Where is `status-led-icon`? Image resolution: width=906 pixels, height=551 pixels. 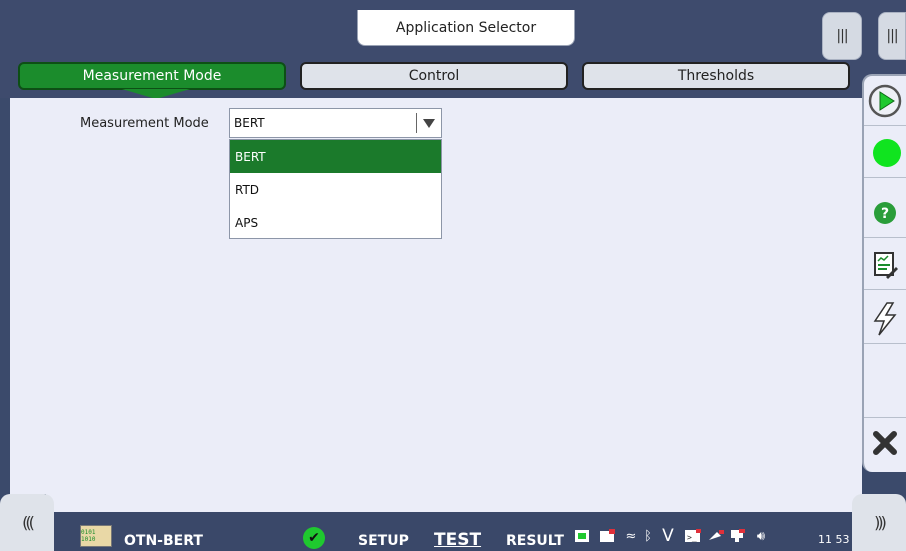
status-led-icon is located at coordinates (887, 152).